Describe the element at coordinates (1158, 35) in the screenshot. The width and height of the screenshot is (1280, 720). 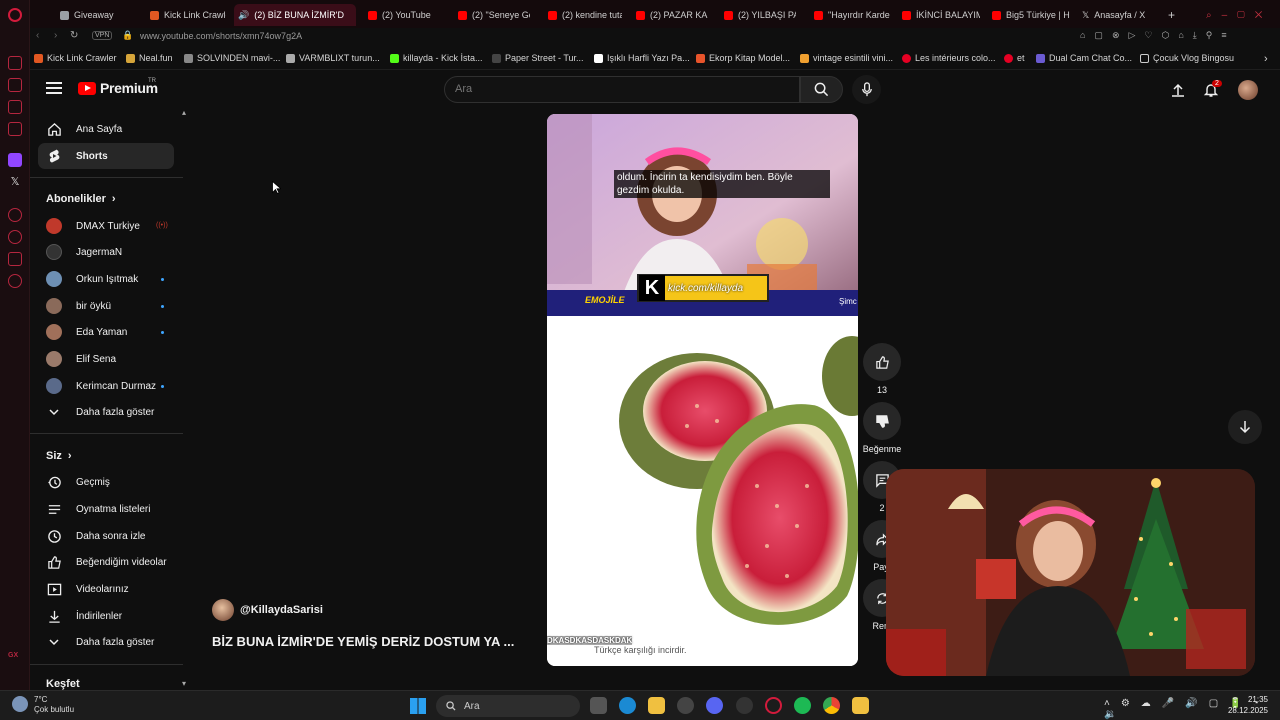
I see `toolbar-icons: ⌂▢⊗▷♡⬡⌂⤓⚲≡` at that location.